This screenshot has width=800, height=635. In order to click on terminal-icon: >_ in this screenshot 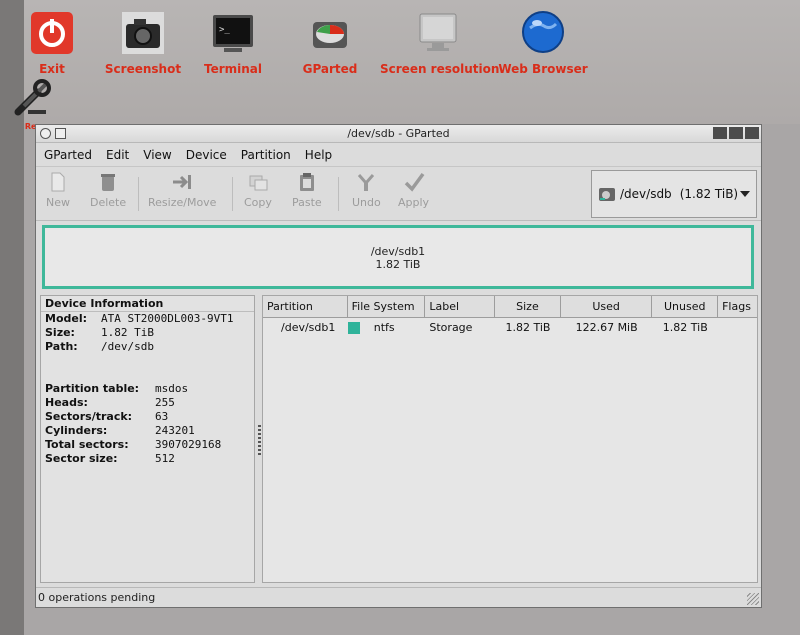, I will do `click(233, 33)`.